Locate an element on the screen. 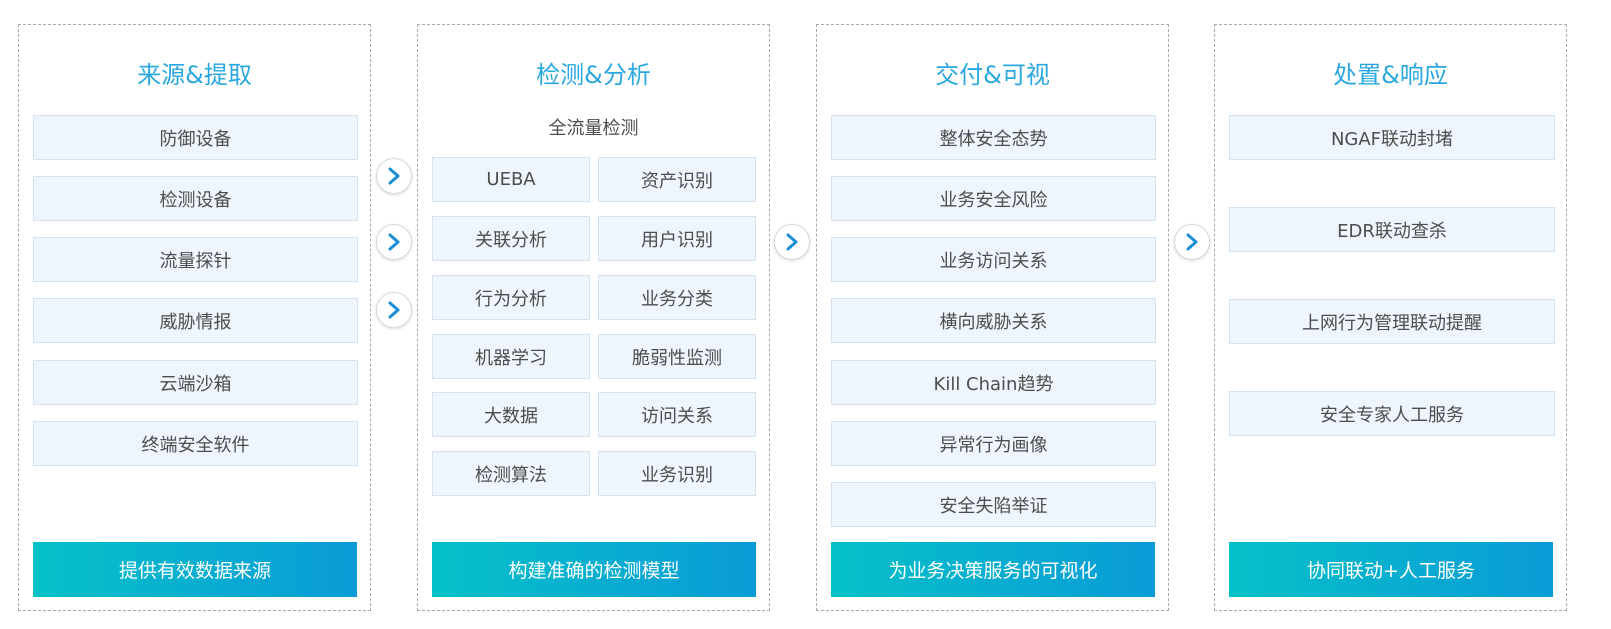 The width and height of the screenshot is (1611, 629). item-box: Kill Chain趋势 is located at coordinates (993, 382).